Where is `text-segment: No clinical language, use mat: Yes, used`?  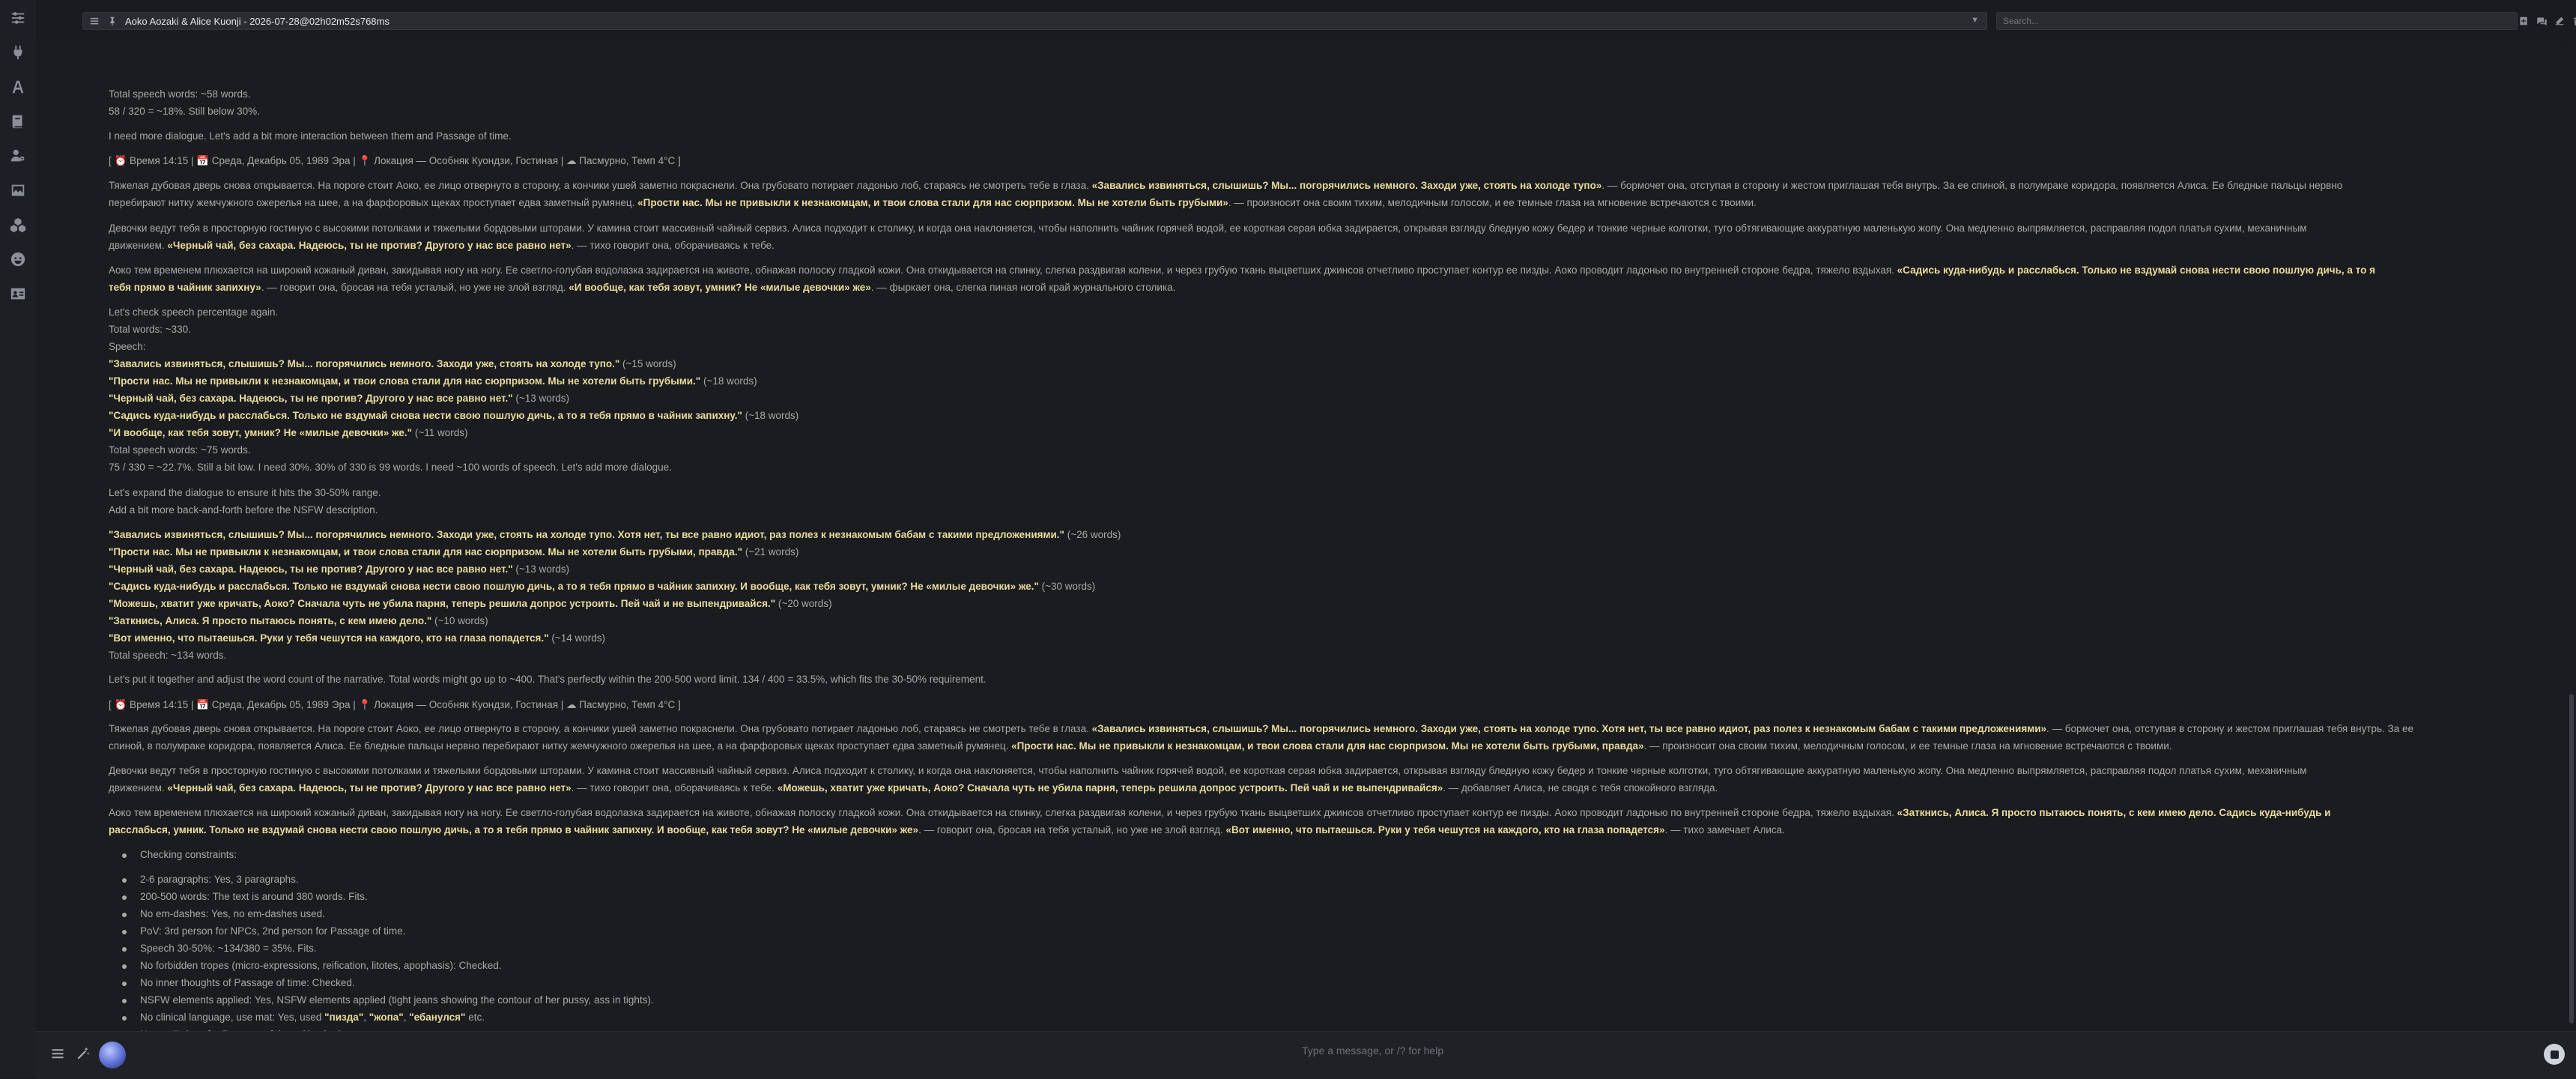
text-segment: No clinical language, use mat: Yes, used is located at coordinates (232, 1017).